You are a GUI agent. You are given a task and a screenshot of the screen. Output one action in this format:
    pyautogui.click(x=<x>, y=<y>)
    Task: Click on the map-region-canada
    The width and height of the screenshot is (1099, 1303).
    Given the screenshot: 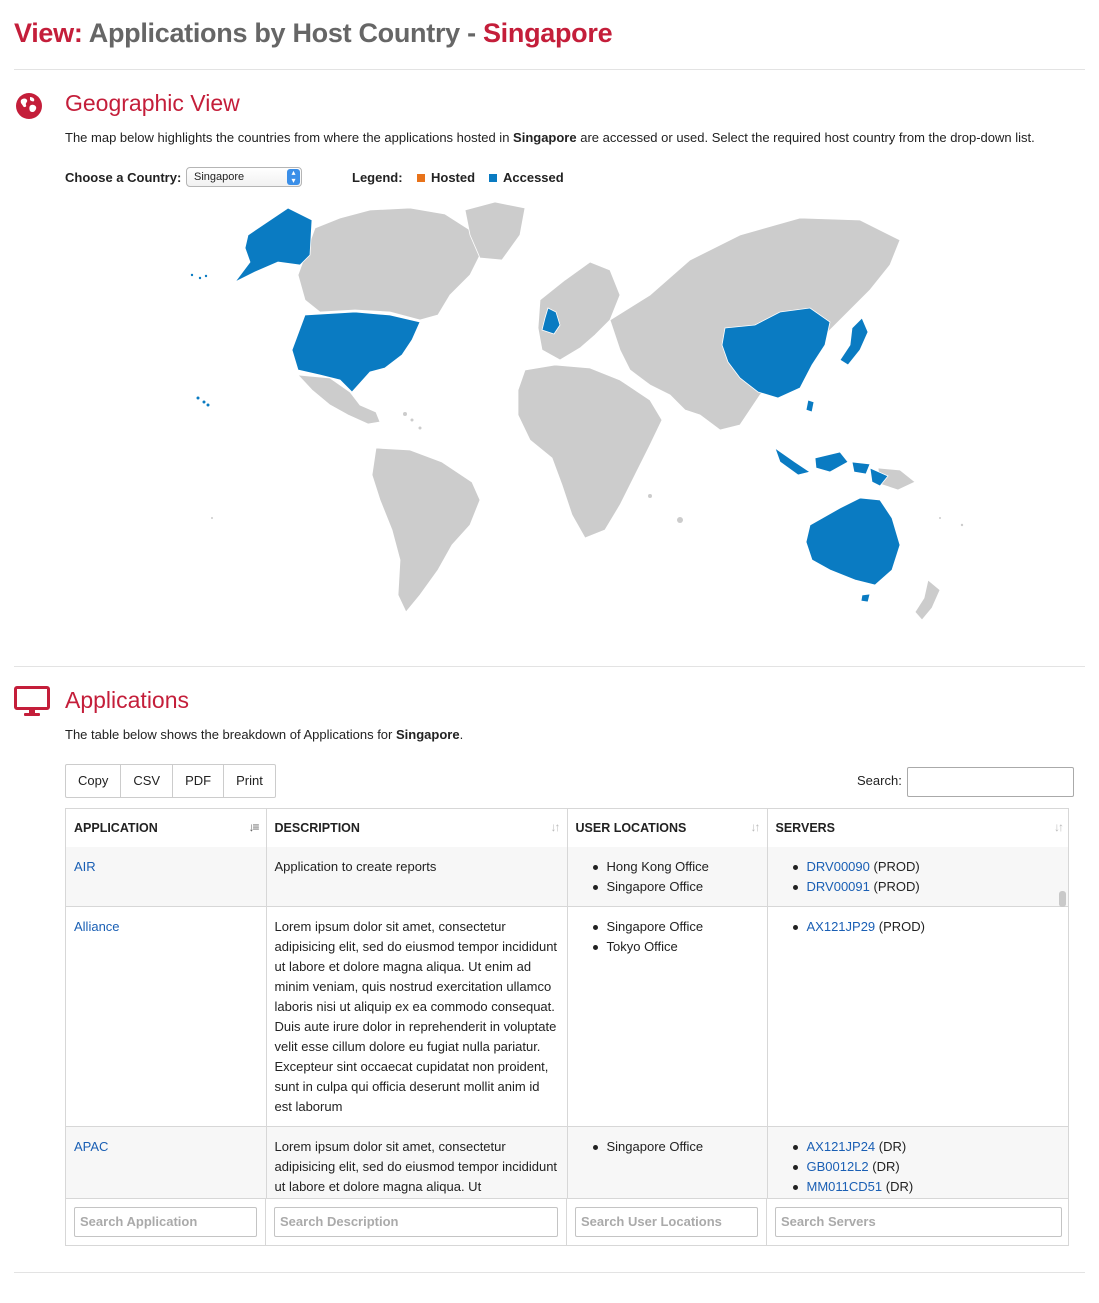 What is the action you would take?
    pyautogui.click(x=389, y=264)
    